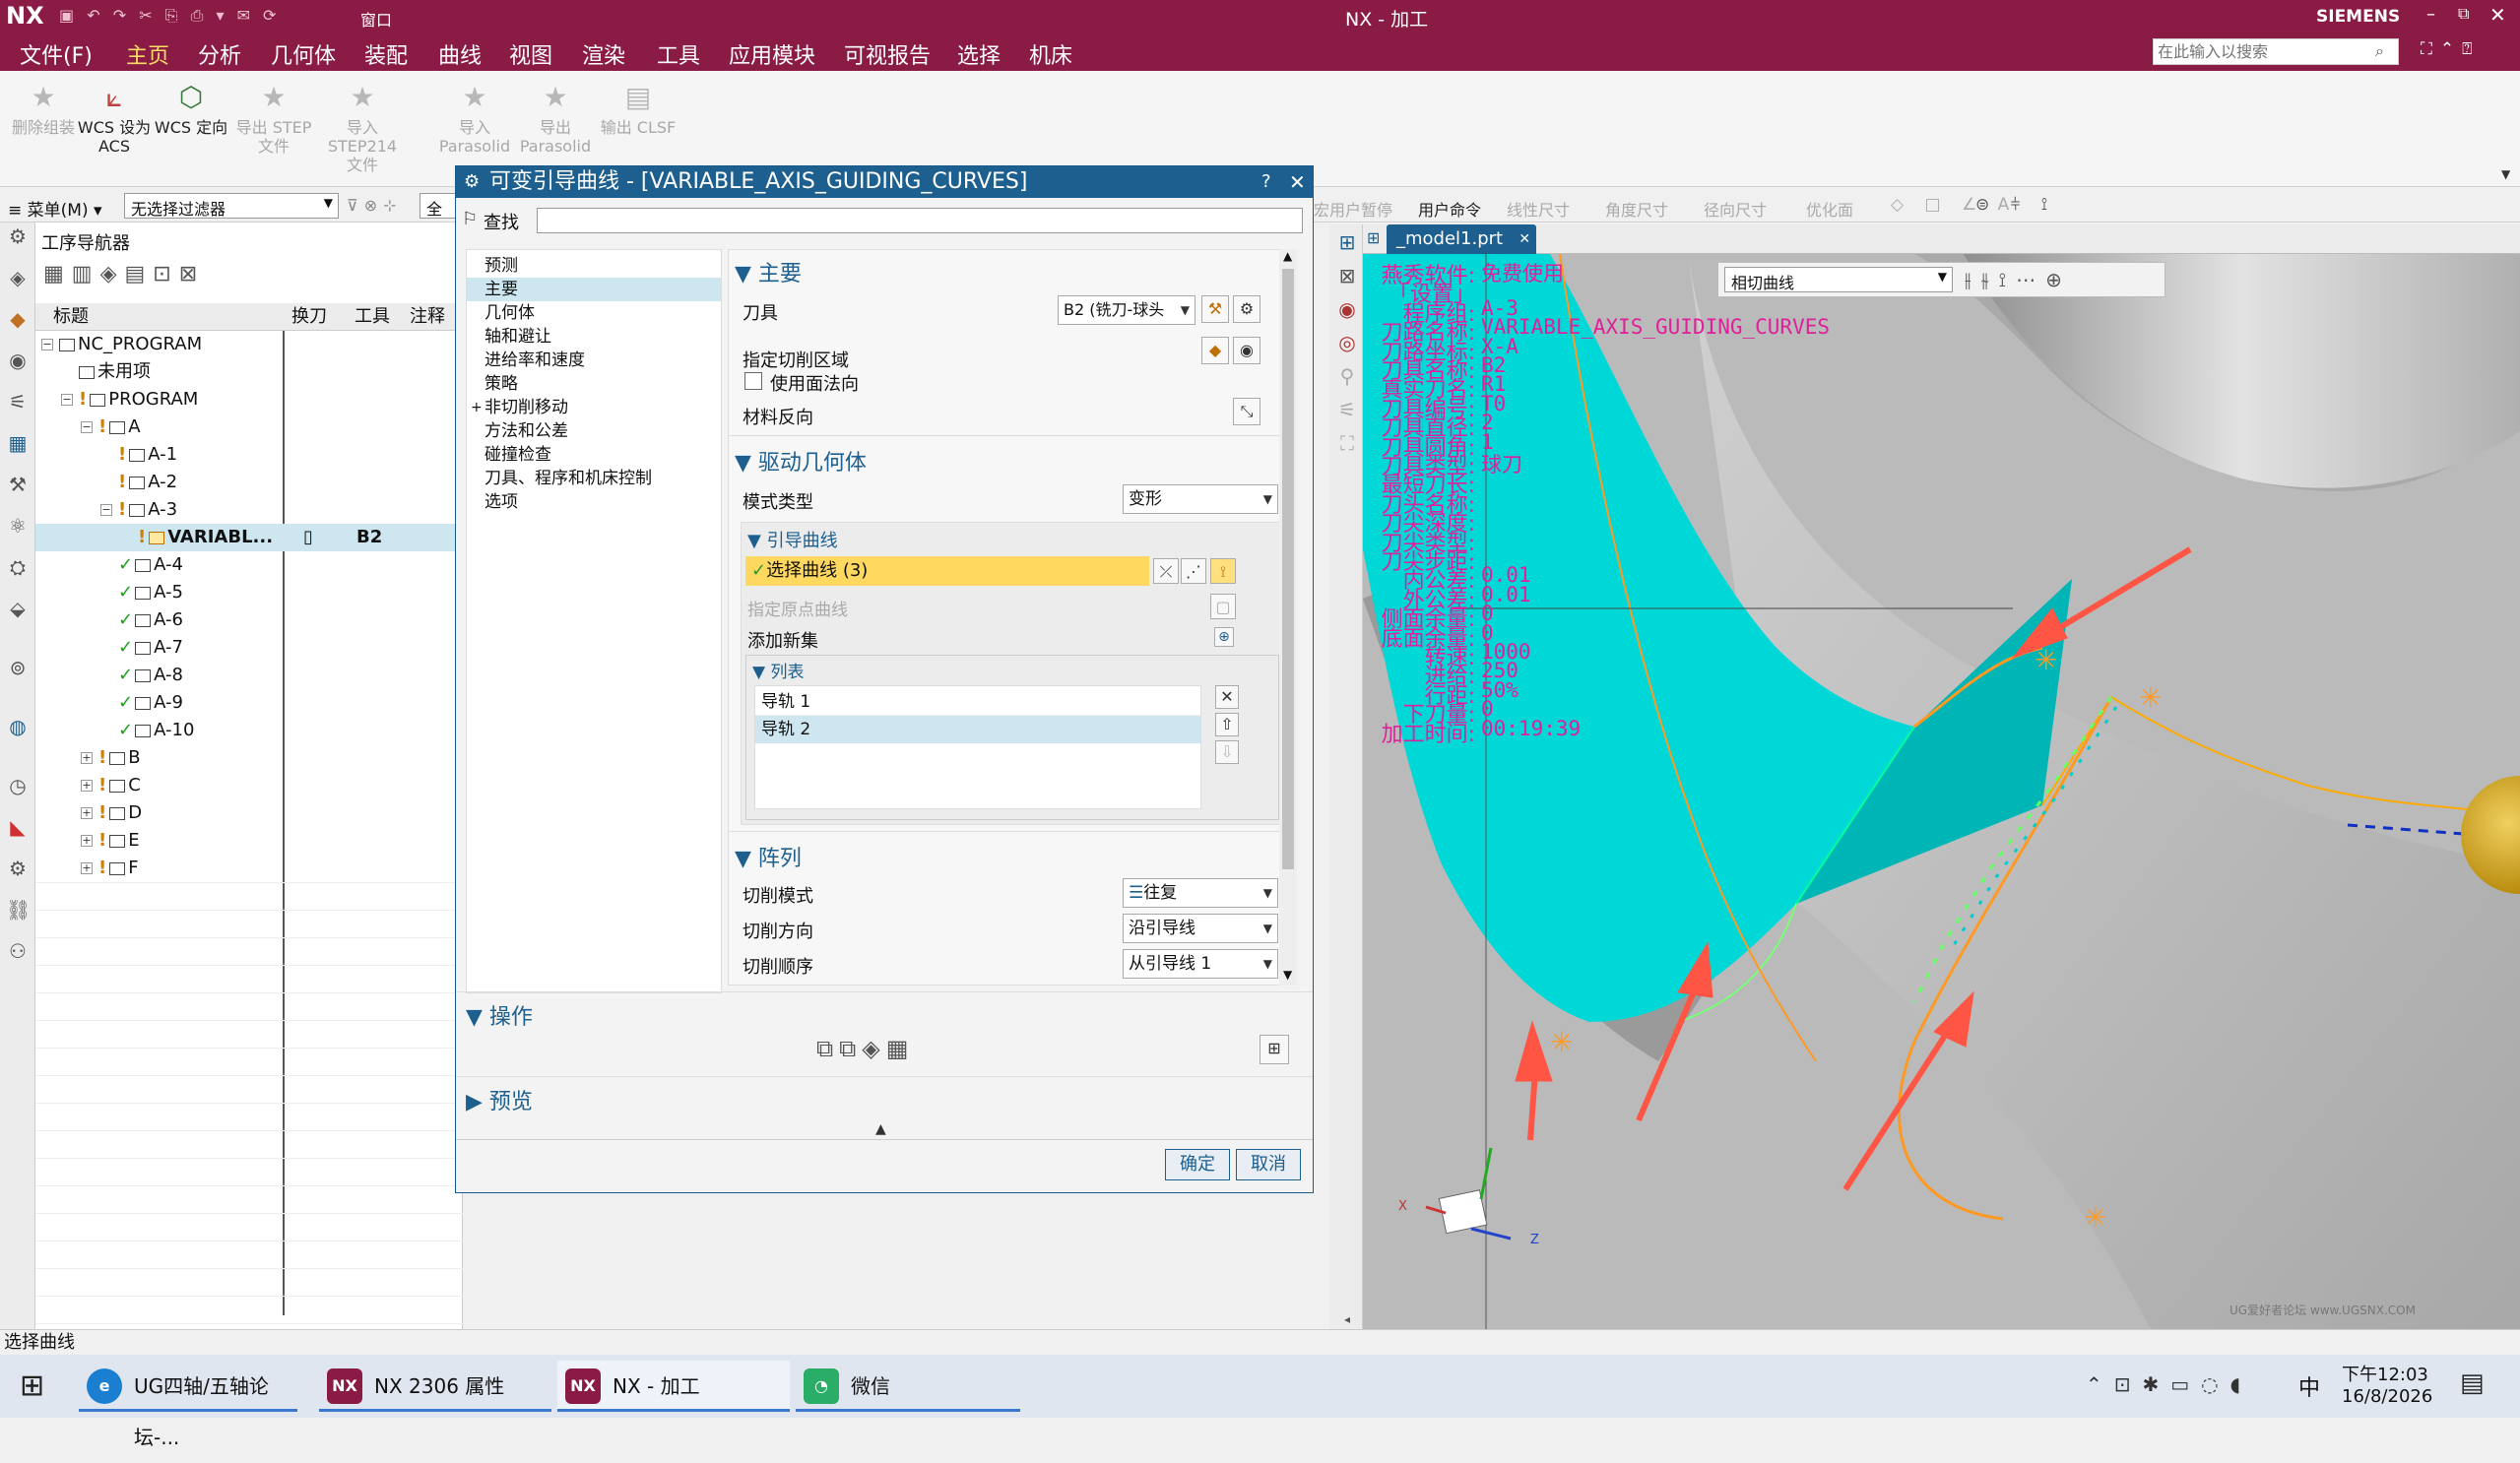 Image resolution: width=2520 pixels, height=1463 pixels. I want to click on menu-tools: 工具, so click(678, 54).